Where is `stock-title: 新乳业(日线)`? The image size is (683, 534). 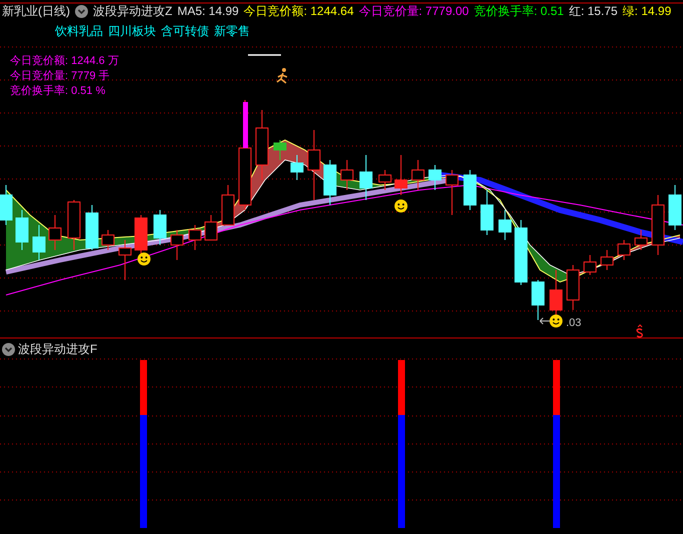 stock-title: 新乳业(日线) is located at coordinates (36, 11).